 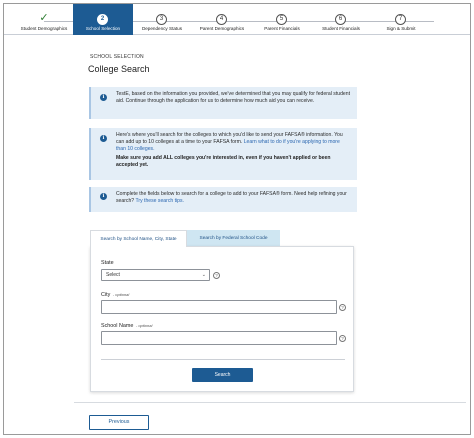 I want to click on step-number: 3, so click(x=161, y=19).